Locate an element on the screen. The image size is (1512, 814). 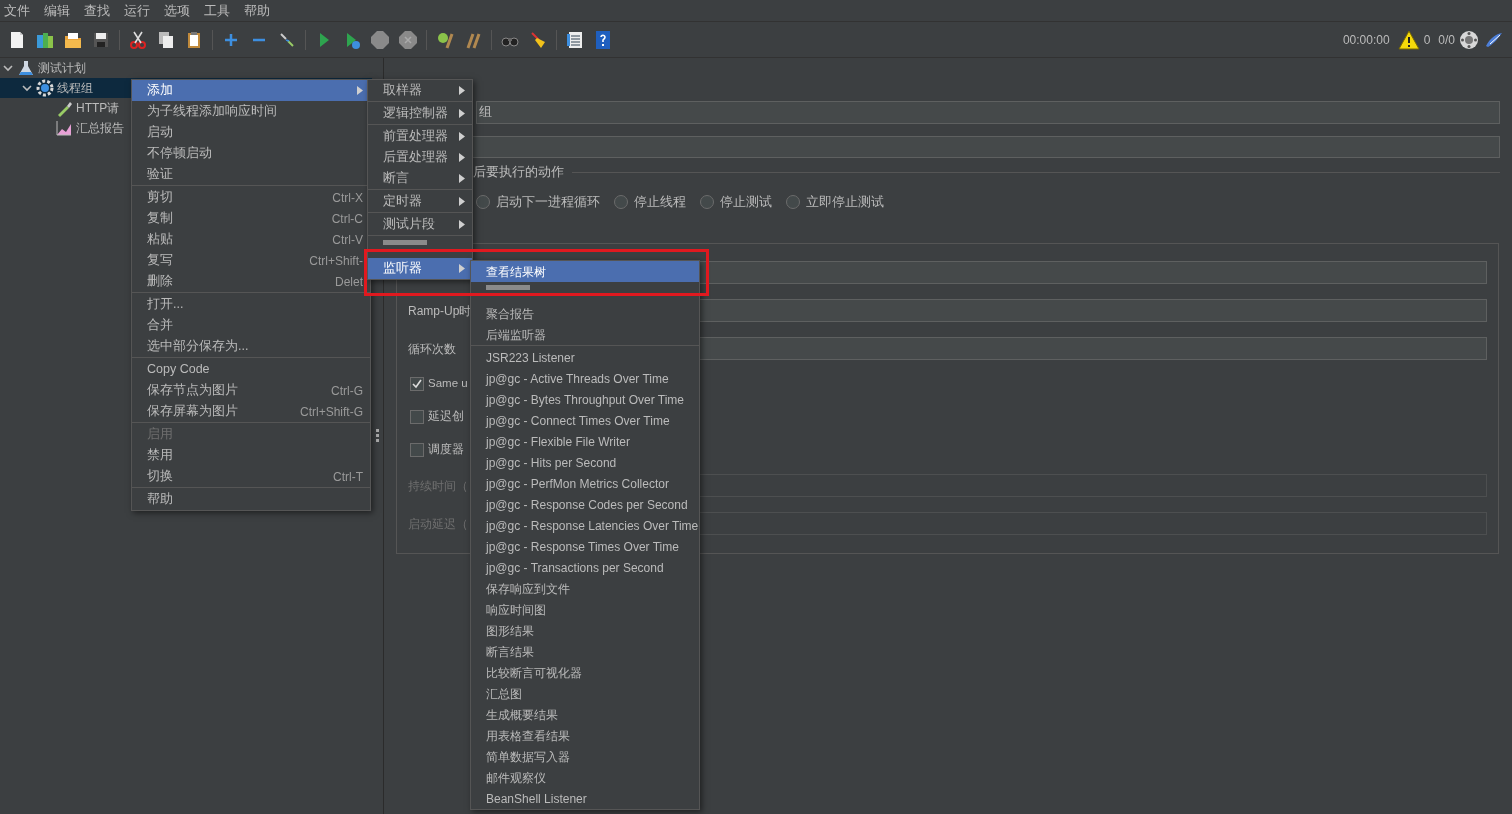
shortcut-label: Delet is located at coordinates (349, 282).